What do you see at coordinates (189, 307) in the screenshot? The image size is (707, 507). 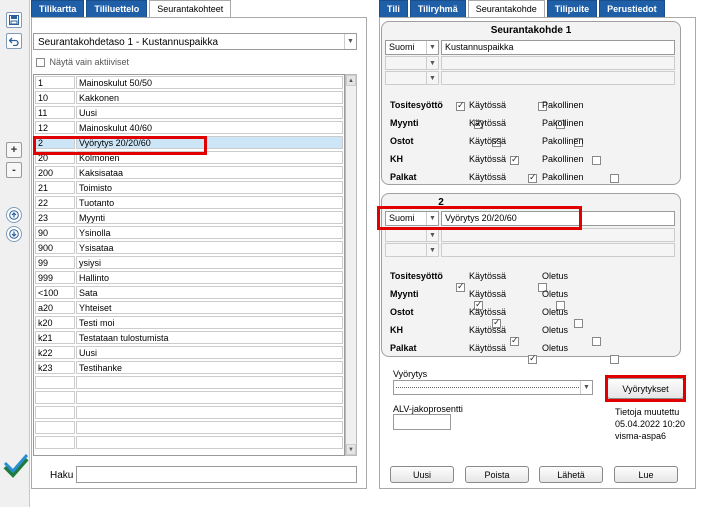 I see `list-item: a20 Yhteiset` at bounding box center [189, 307].